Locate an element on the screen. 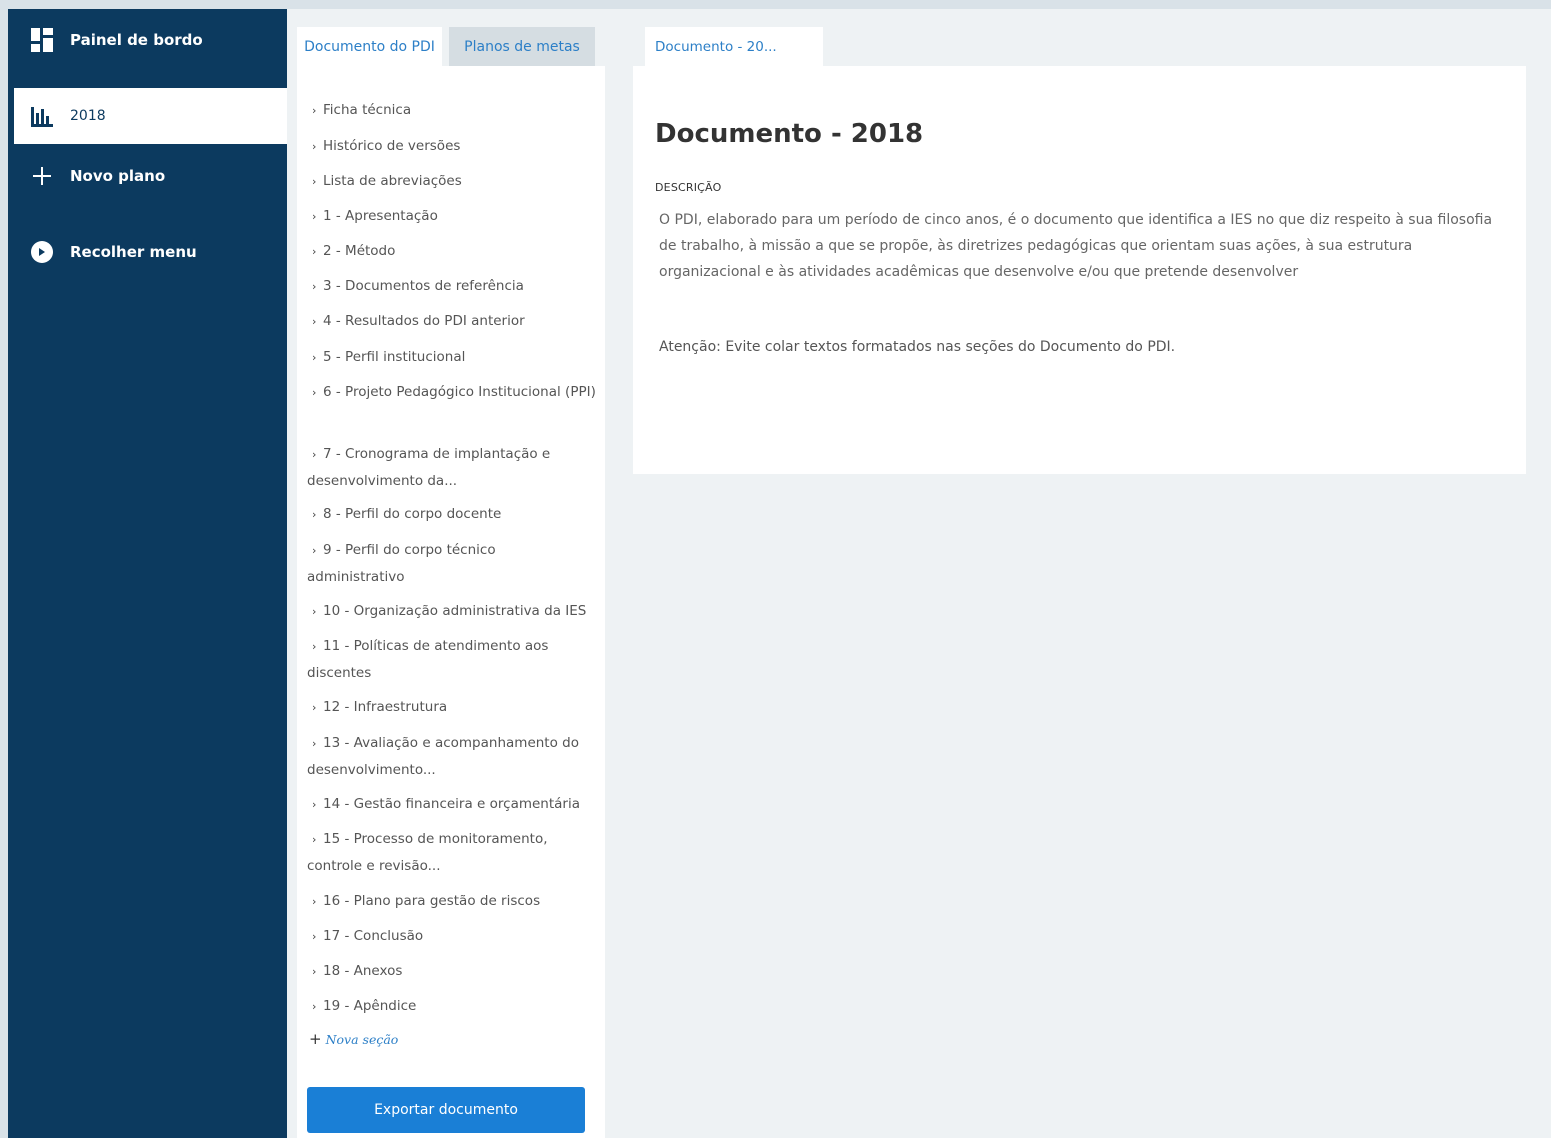 The width and height of the screenshot is (1551, 1138). toc-item: › 10 - Organização administrativa da IES is located at coordinates (452, 611).